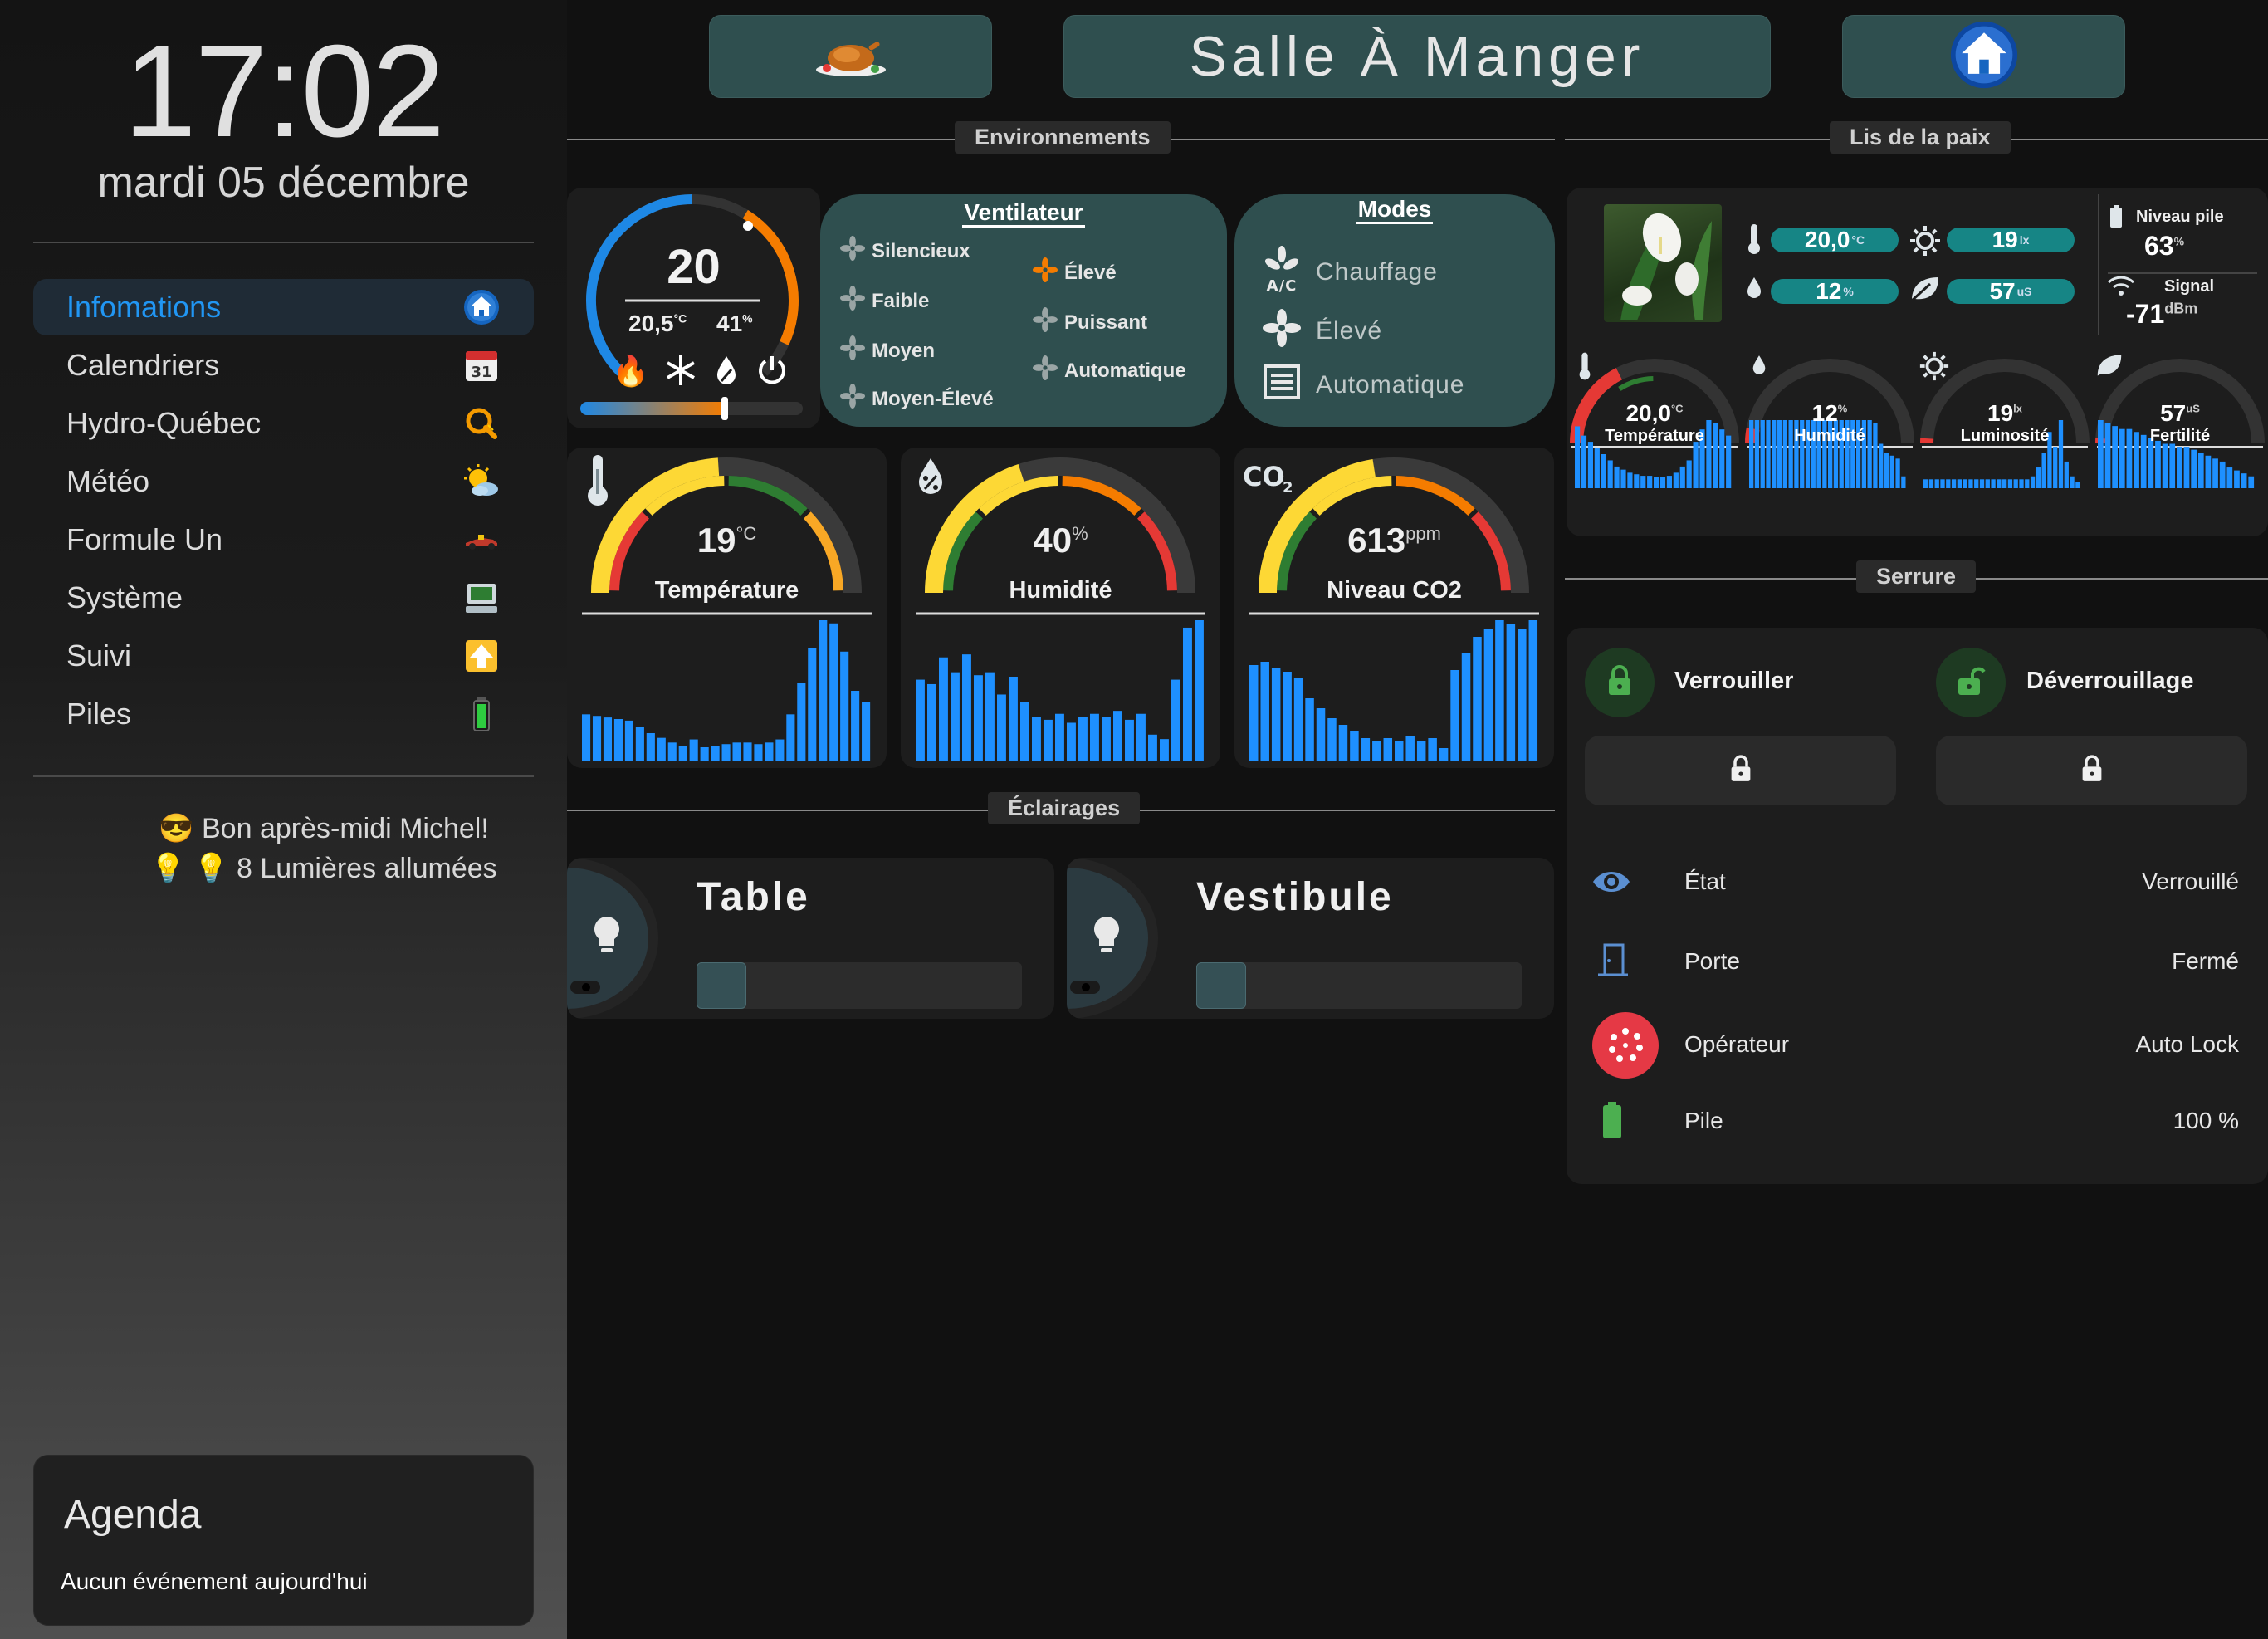 The height and width of the screenshot is (1639, 2268). I want to click on fan-option-auto: Automatique, so click(1109, 370).